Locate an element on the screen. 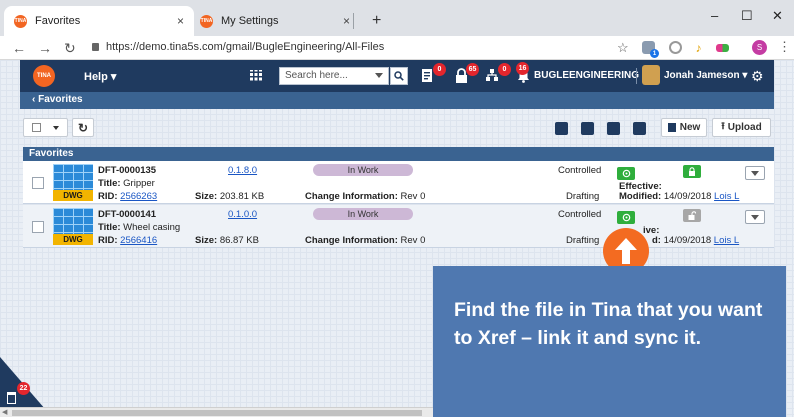 This screenshot has height=417, width=794. modified-info: d: 14/09/2018 Lois L is located at coordinates (696, 240).